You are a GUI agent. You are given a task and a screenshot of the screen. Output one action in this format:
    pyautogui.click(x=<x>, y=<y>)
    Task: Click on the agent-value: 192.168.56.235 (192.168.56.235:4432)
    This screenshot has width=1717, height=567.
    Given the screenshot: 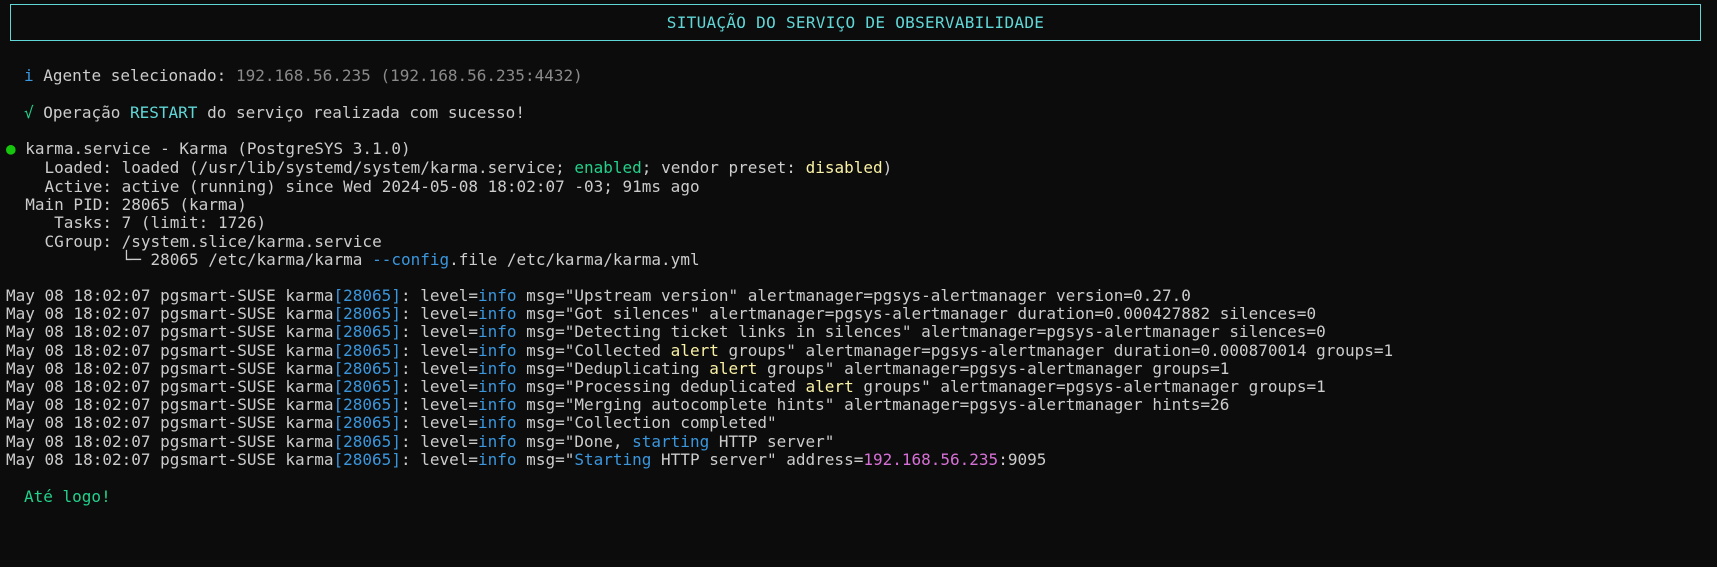 What is the action you would take?
    pyautogui.click(x=409, y=75)
    